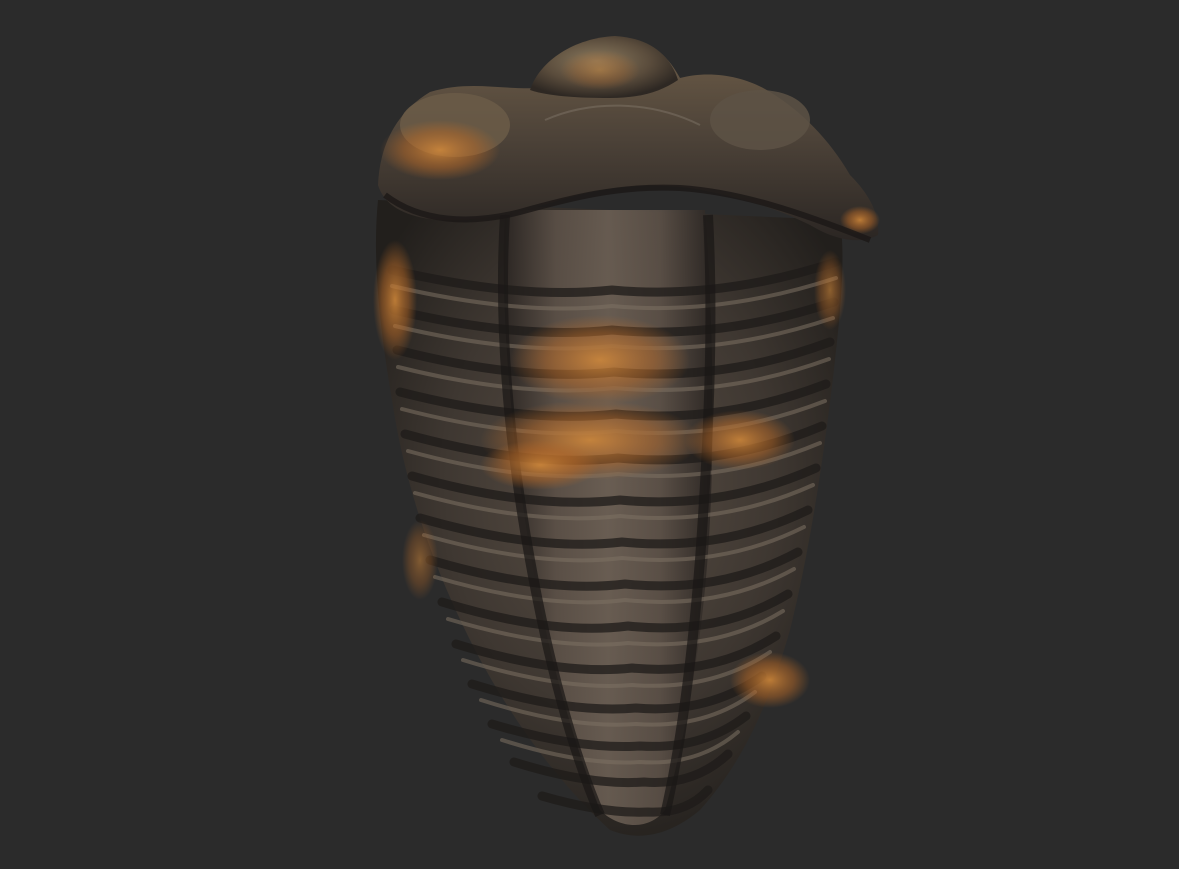 The height and width of the screenshot is (869, 1179). What do you see at coordinates (760, 120) in the screenshot?
I see `right-eye-lobe` at bounding box center [760, 120].